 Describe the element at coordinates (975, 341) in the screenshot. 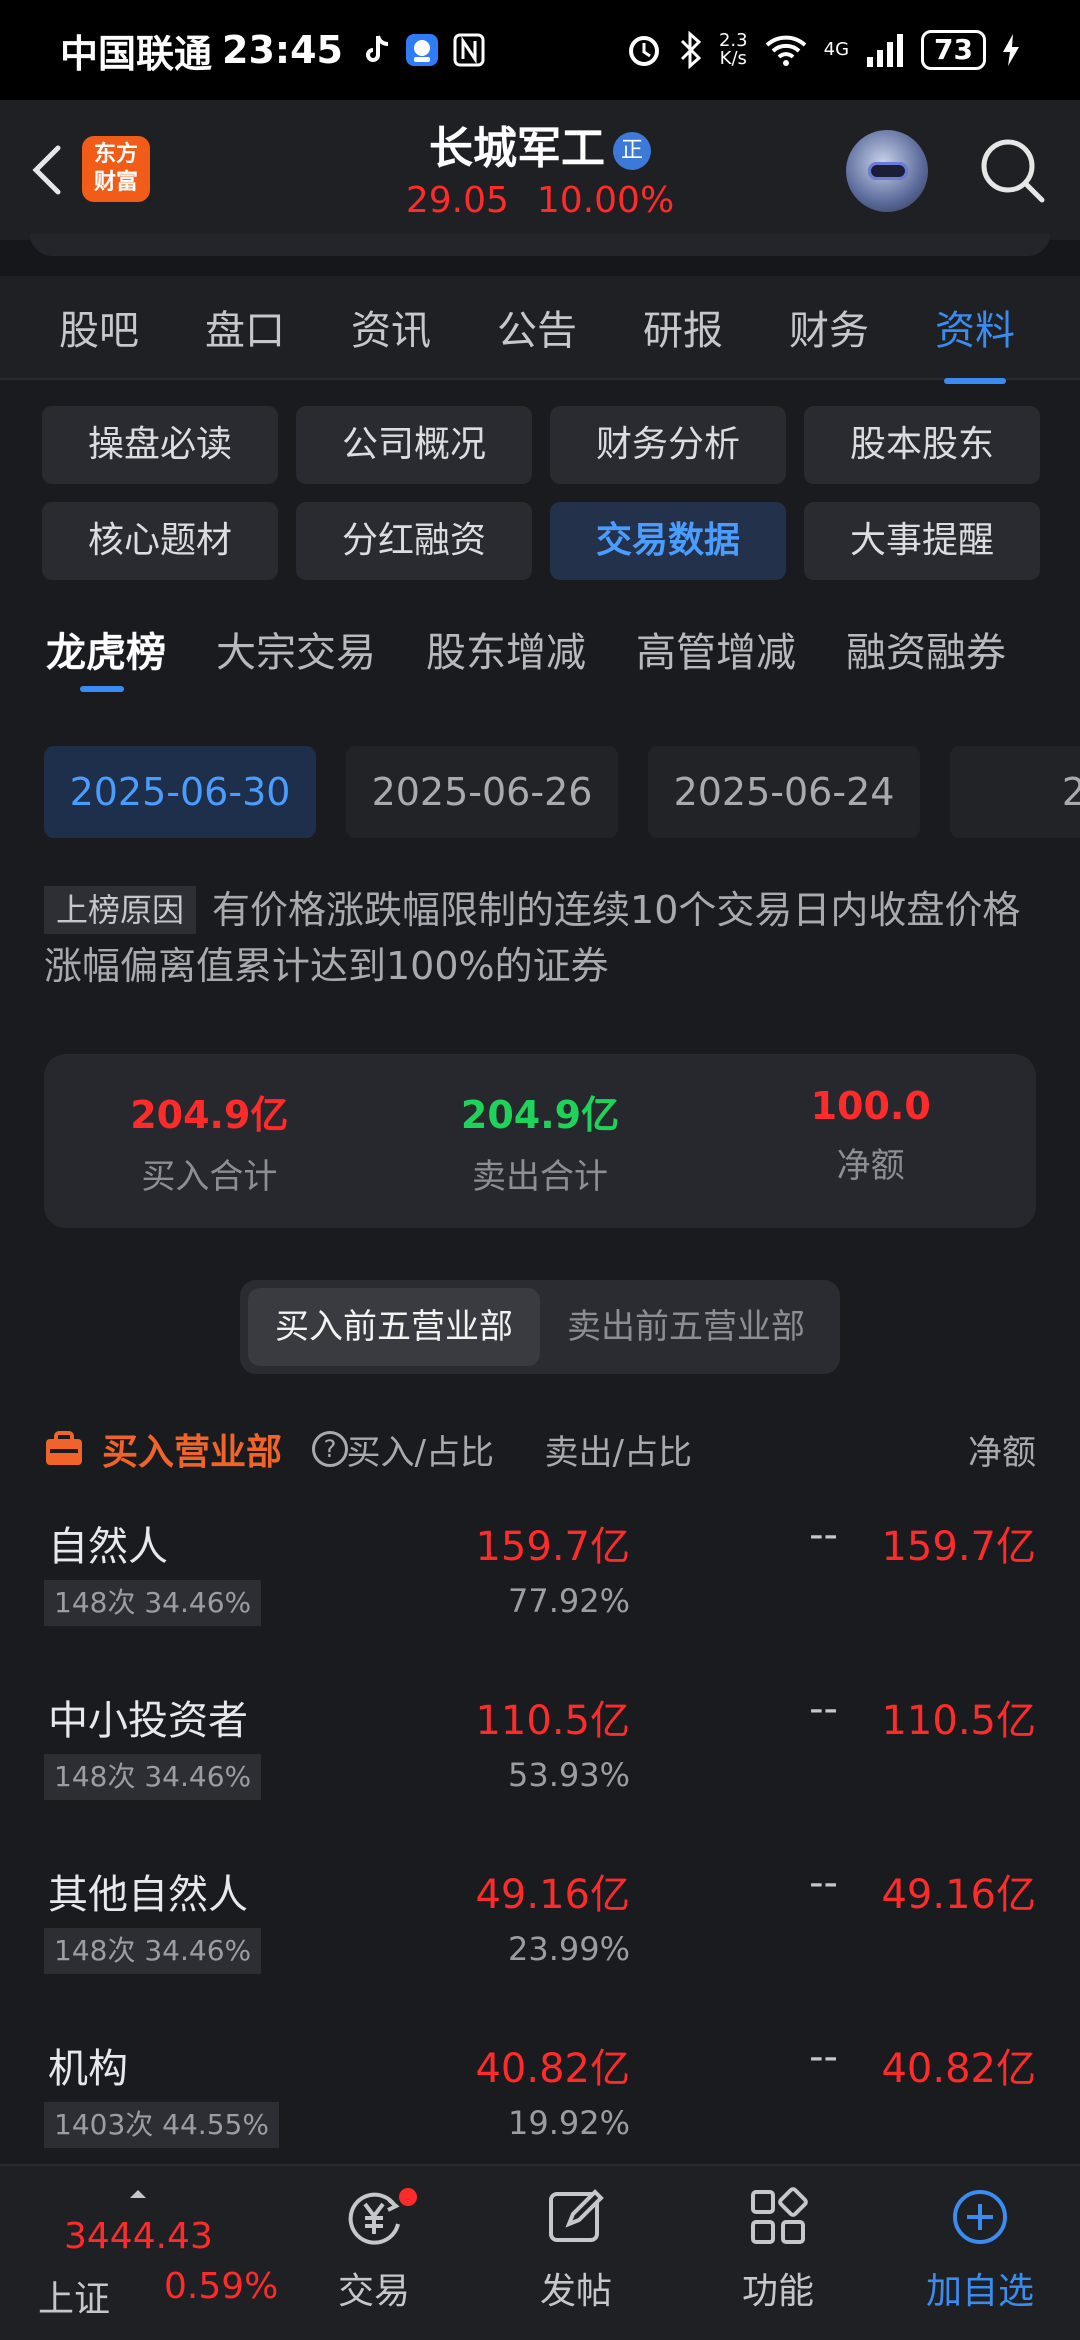

I see `tab-profile: 资料` at that location.